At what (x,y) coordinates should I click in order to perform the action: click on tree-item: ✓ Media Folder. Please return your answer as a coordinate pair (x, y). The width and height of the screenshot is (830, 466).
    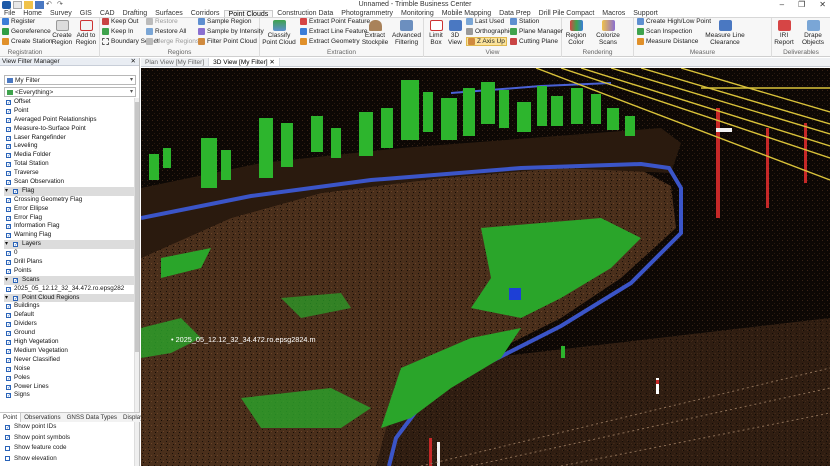
    Looking at the image, I should click on (69, 155).